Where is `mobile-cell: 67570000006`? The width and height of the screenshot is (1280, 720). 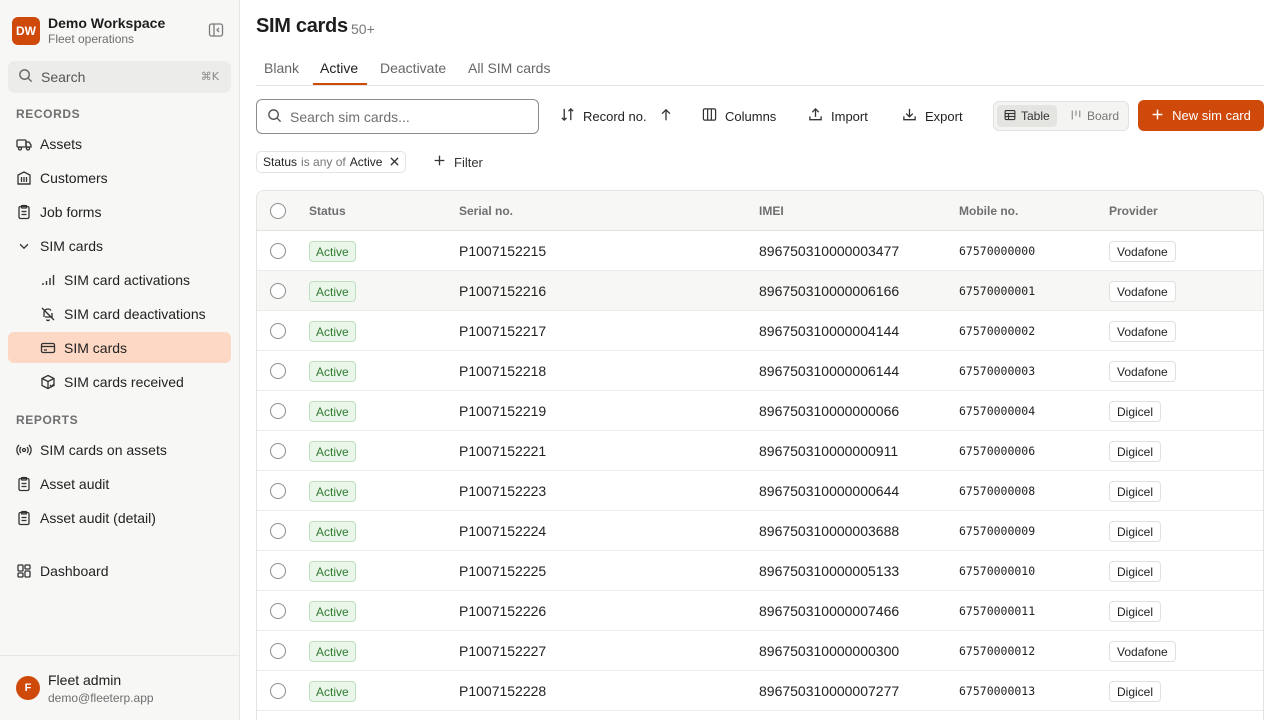
mobile-cell: 67570000006 is located at coordinates (997, 451).